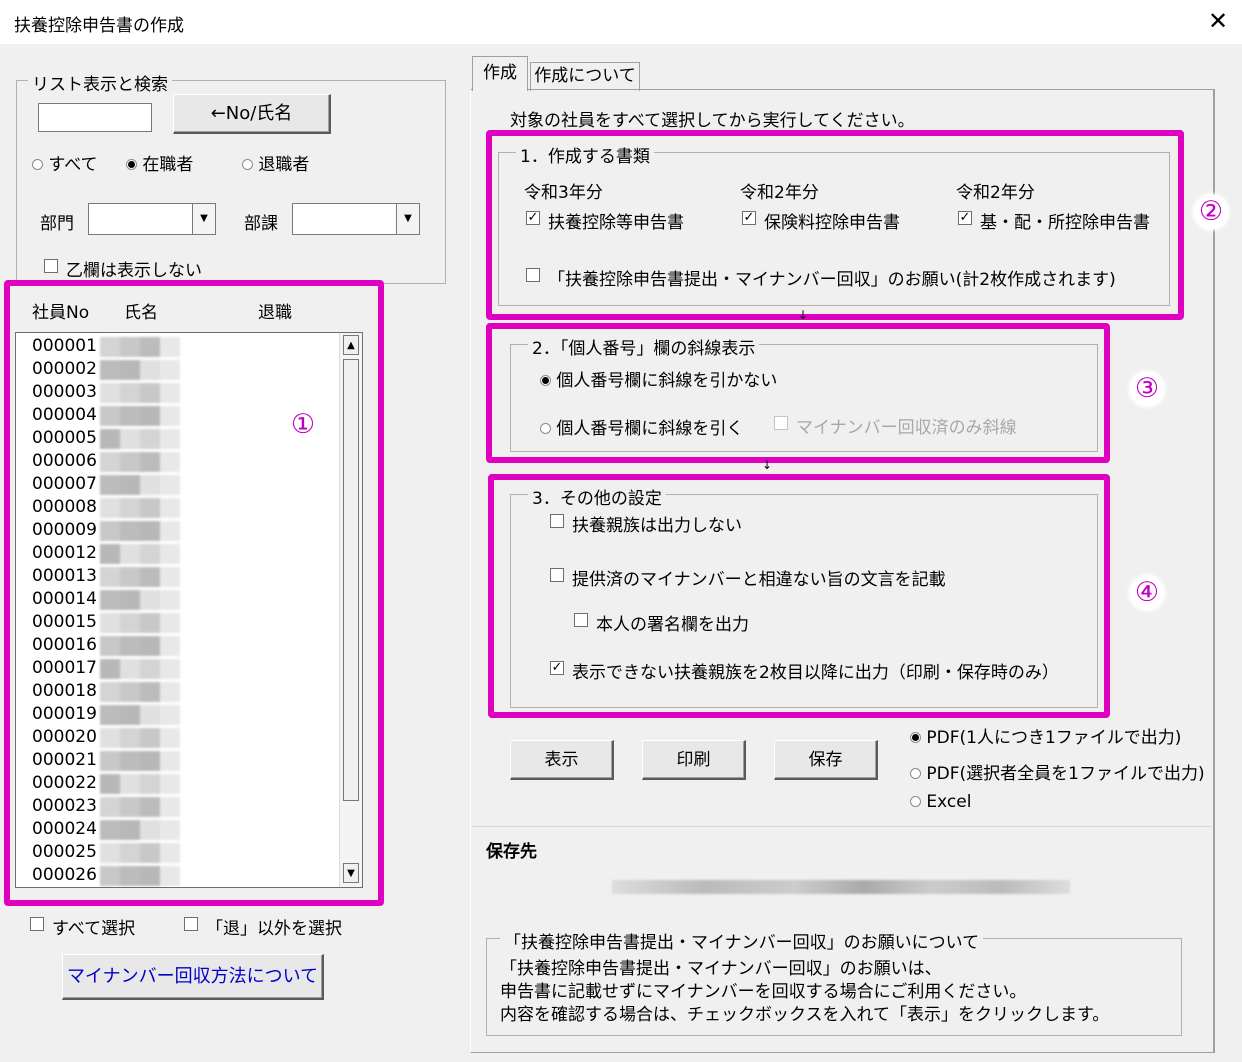  I want to click on filter-all-radio, so click(37, 164).